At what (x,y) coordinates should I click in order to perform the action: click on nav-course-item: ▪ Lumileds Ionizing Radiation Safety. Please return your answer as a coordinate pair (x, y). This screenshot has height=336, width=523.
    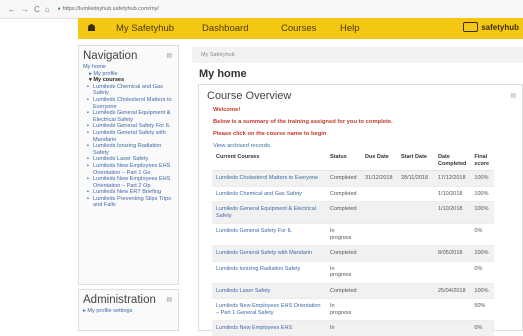
    Looking at the image, I should click on (128, 149).